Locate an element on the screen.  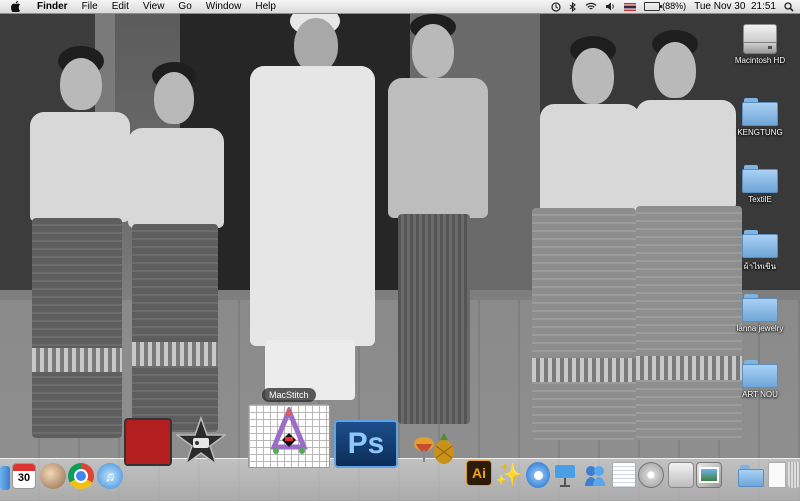
front-row-icon is located at coordinates (434, 448).